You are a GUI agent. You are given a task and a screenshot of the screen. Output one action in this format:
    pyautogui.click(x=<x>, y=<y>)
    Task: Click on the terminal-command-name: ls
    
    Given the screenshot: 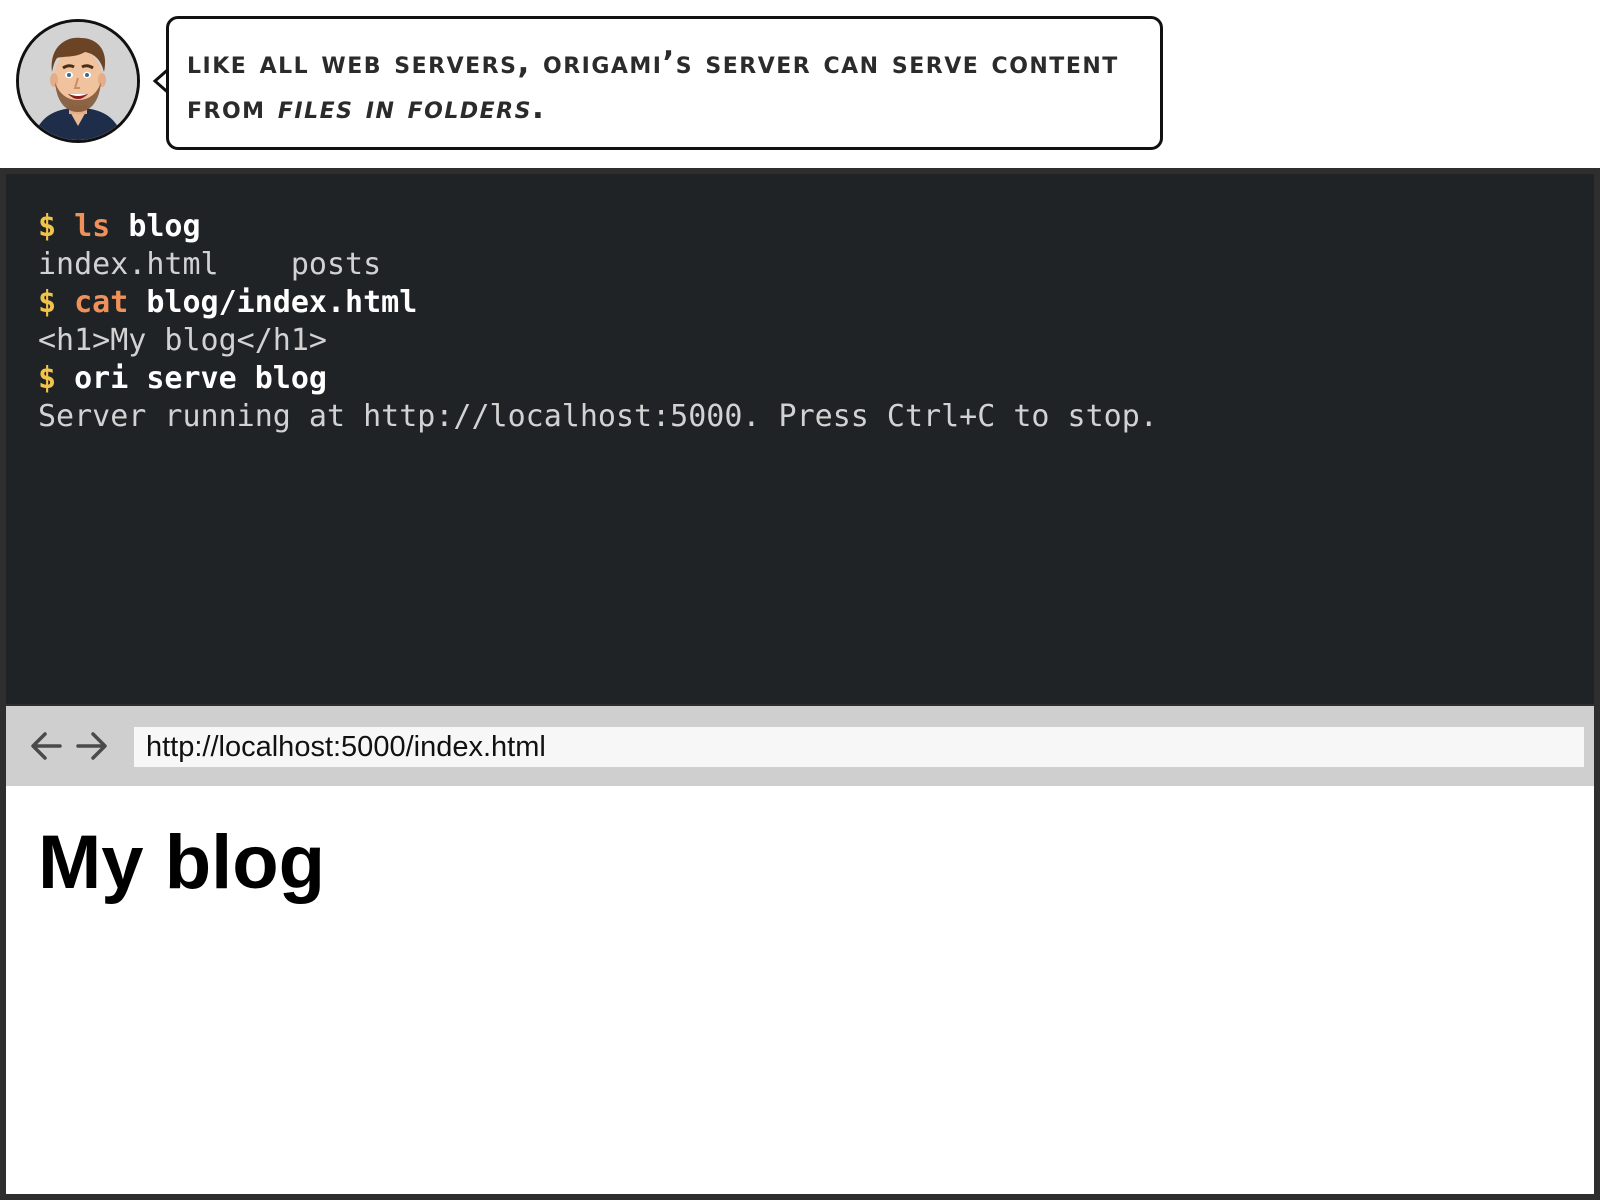 What is the action you would take?
    pyautogui.click(x=92, y=226)
    